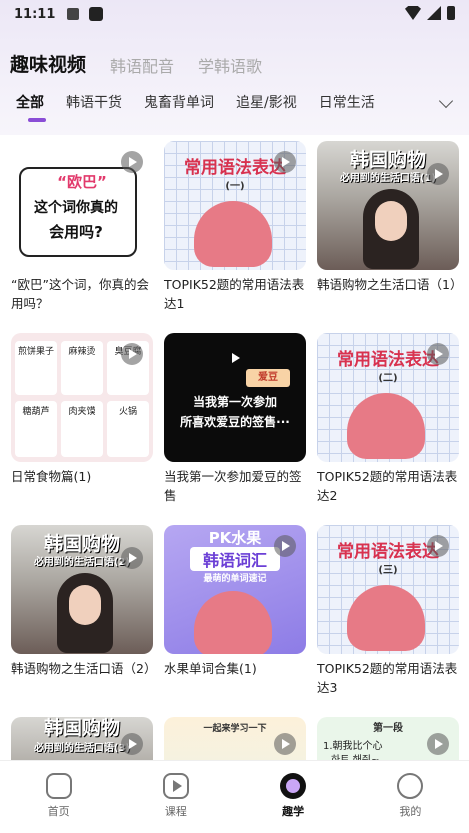 Image resolution: width=469 pixels, height=833 pixels. What do you see at coordinates (235, 589) in the screenshot?
I see `video-thumbnail: PK水果 韩语词汇 最萌的单词速记` at bounding box center [235, 589].